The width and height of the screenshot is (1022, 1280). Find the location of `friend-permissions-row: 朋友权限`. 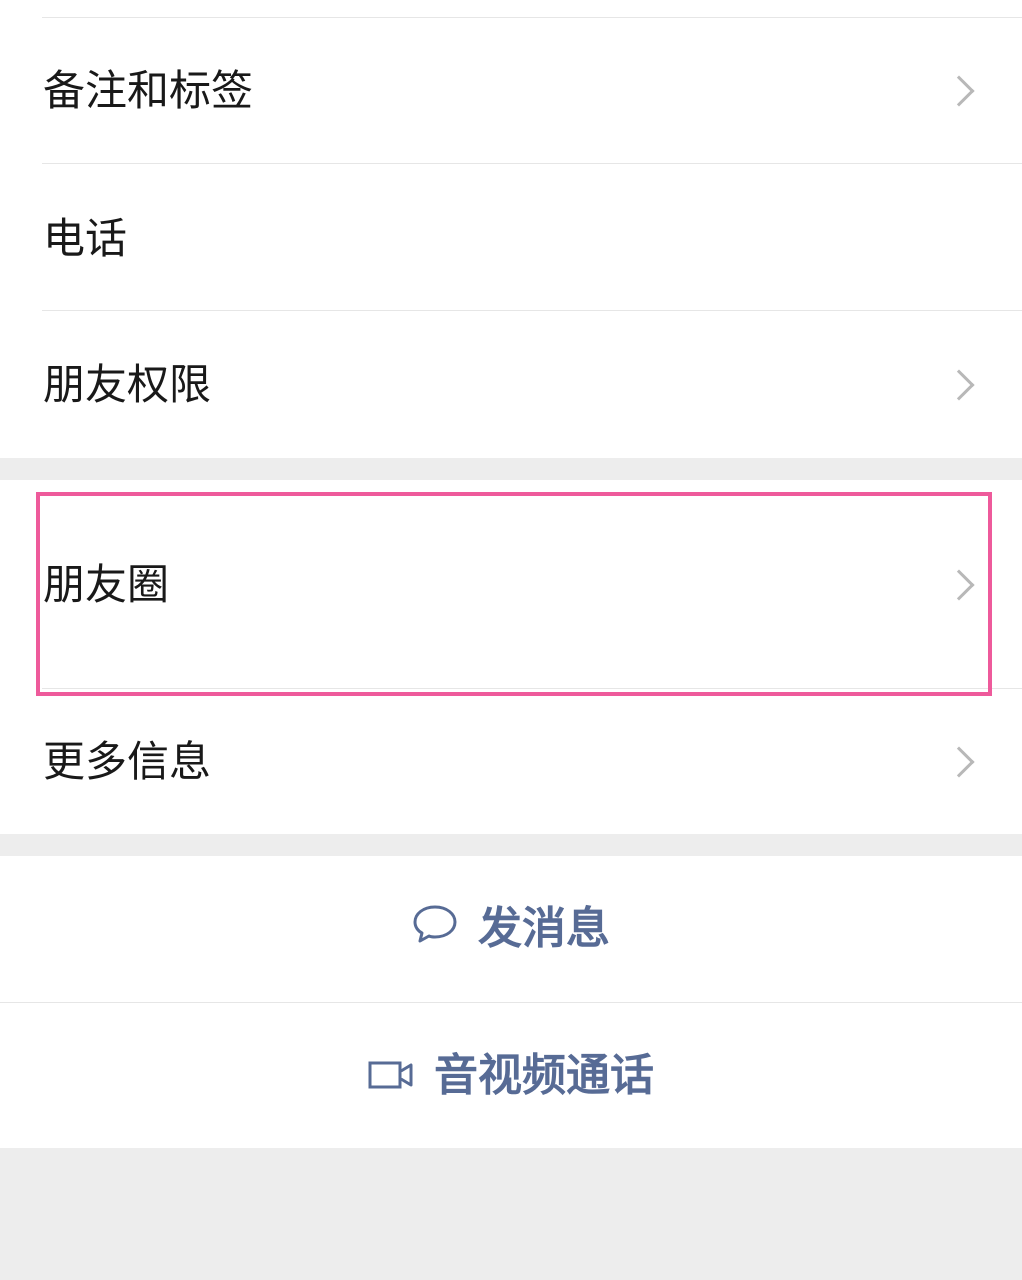

friend-permissions-row: 朋友权限 is located at coordinates (511, 384).